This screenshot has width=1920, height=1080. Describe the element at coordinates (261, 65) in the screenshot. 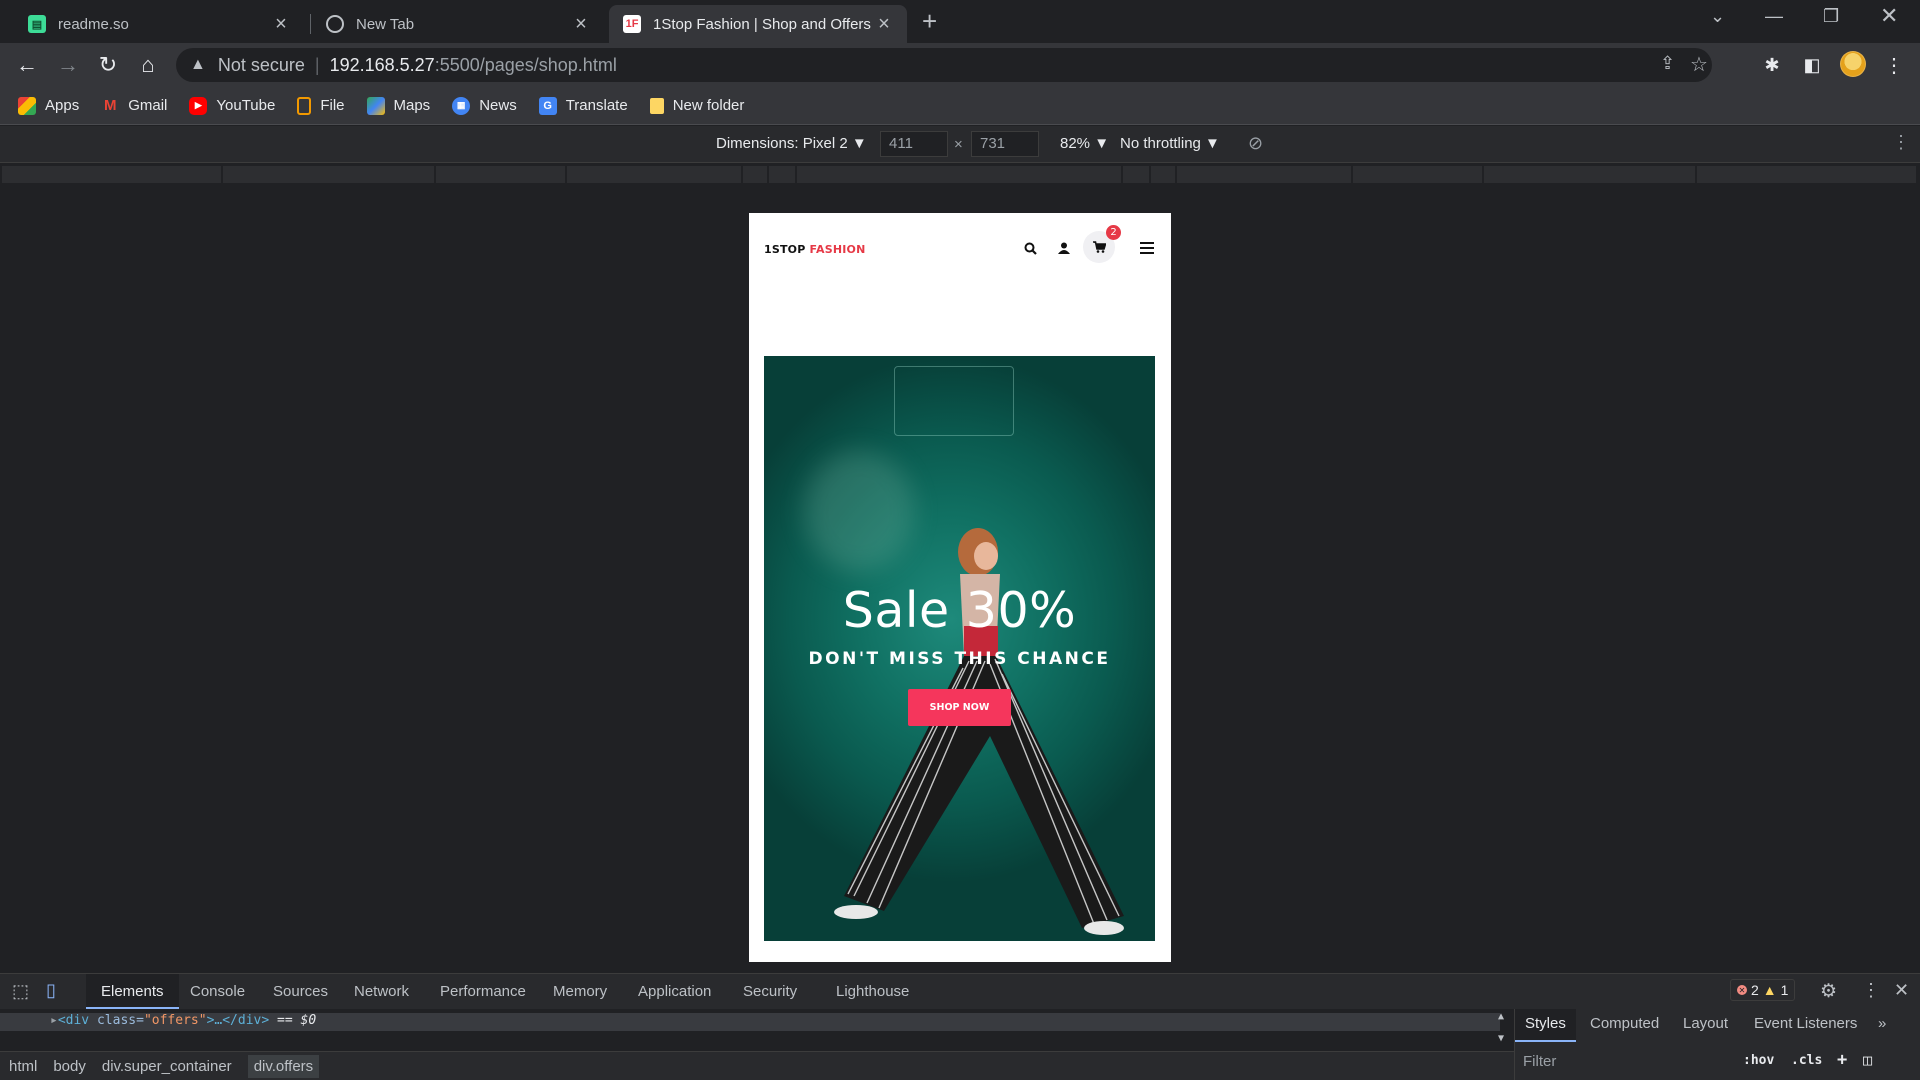

I see `security-label: Not secure` at that location.